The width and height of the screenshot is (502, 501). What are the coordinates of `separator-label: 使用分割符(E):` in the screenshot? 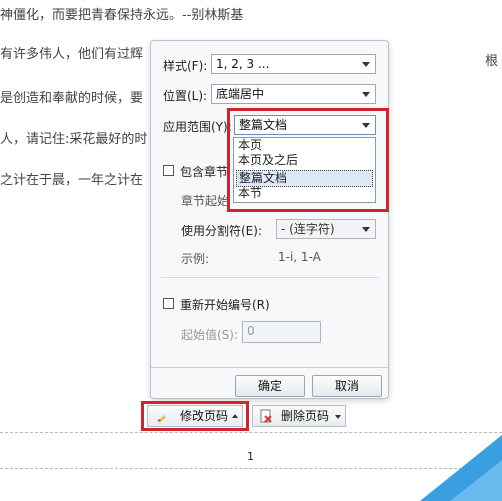 It's located at (221, 231).